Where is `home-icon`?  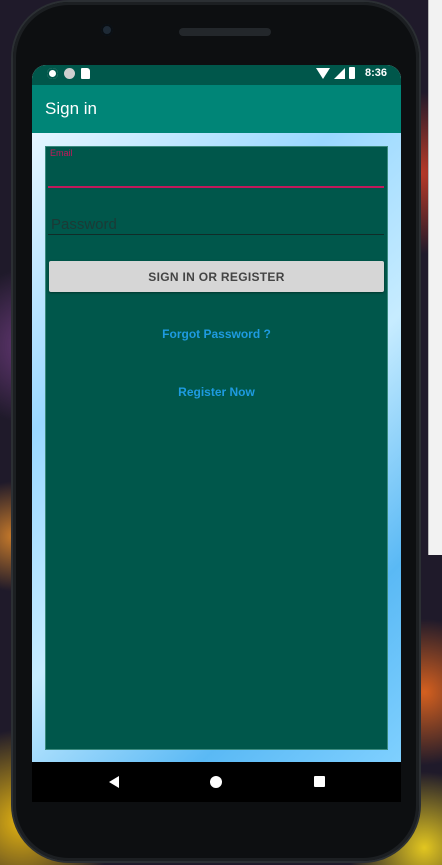
home-icon is located at coordinates (216, 782).